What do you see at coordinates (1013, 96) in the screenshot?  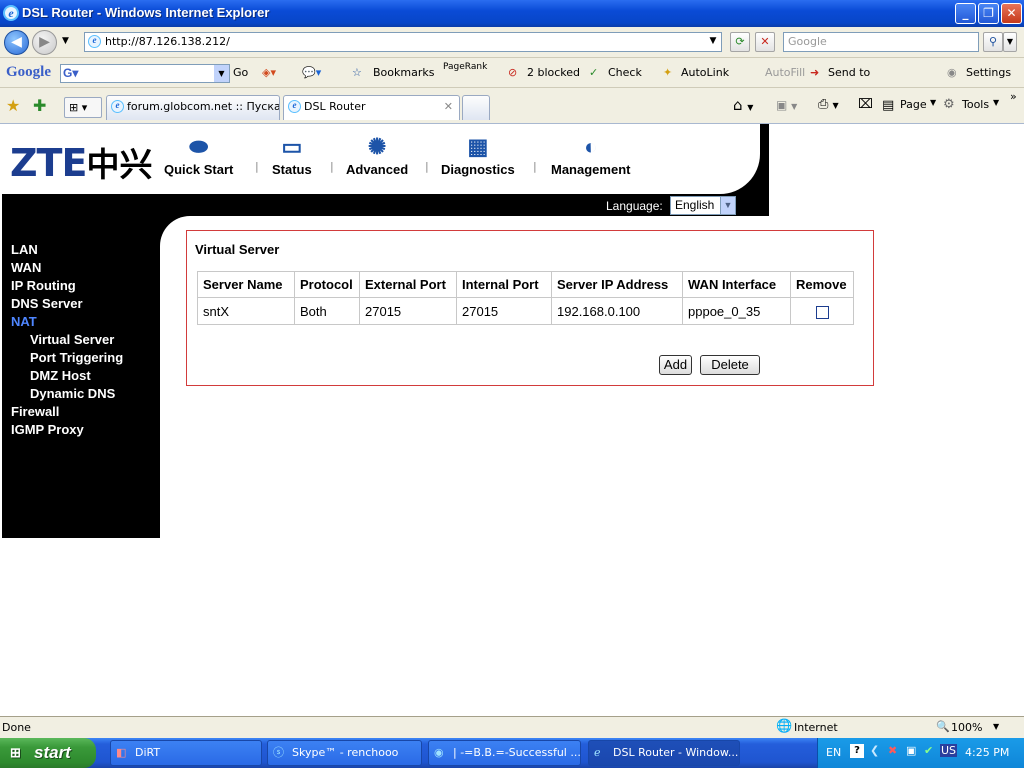 I see `chevron-more-icon: »` at bounding box center [1013, 96].